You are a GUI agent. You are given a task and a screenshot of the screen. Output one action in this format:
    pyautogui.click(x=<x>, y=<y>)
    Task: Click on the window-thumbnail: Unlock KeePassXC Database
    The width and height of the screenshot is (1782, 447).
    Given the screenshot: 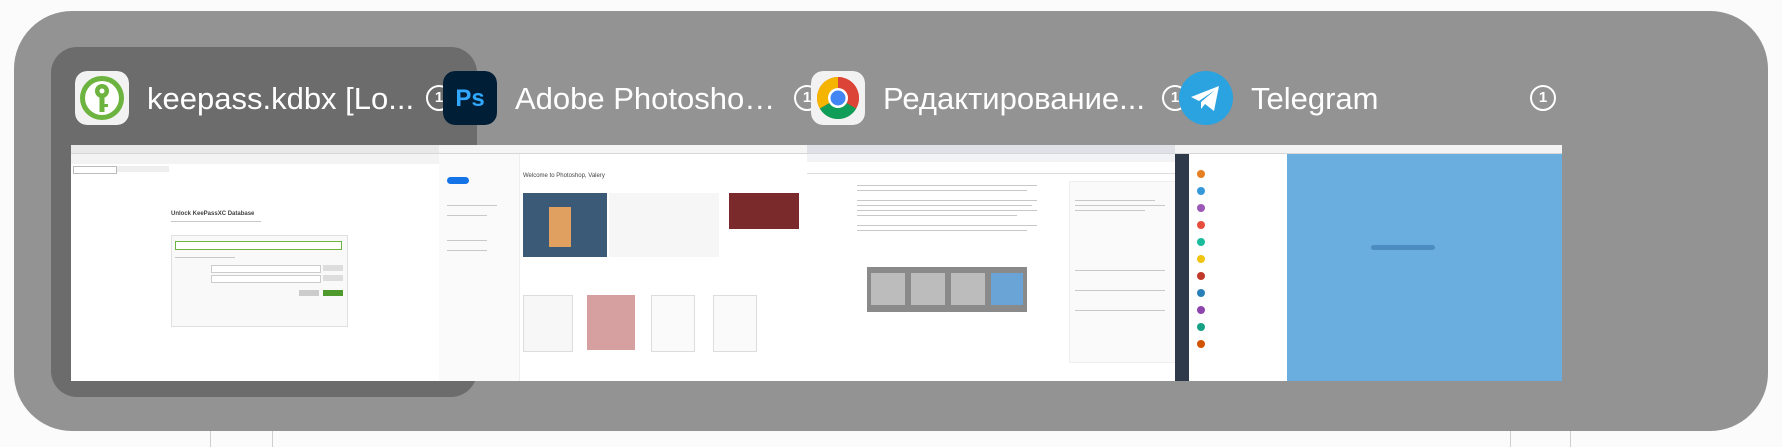 What is the action you would take?
    pyautogui.click(x=264, y=263)
    